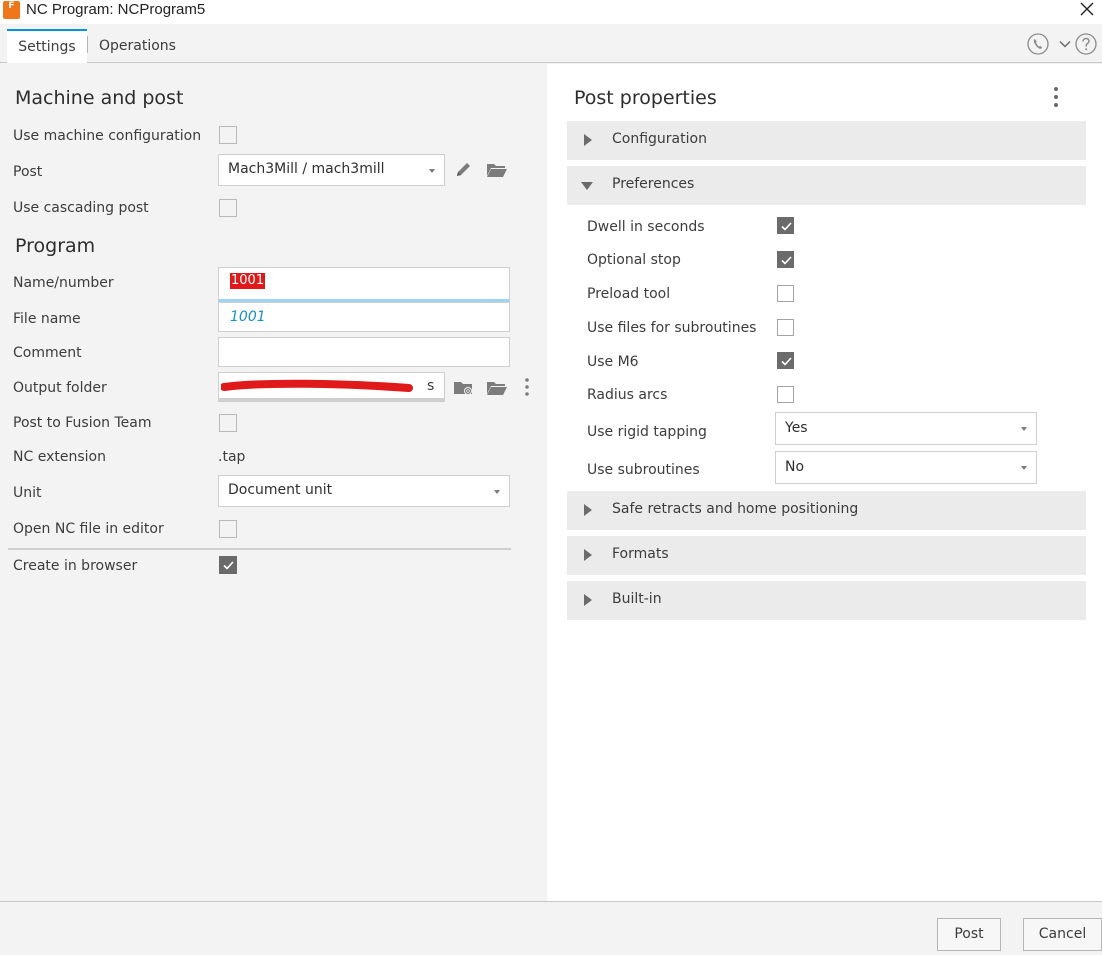 Image resolution: width=1102 pixels, height=955 pixels. Describe the element at coordinates (796, 428) in the screenshot. I see `rigid-tapping-value: Yes` at that location.